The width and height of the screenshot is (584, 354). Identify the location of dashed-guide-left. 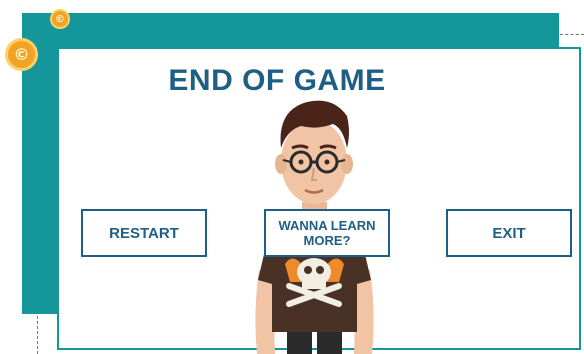
(37, 335).